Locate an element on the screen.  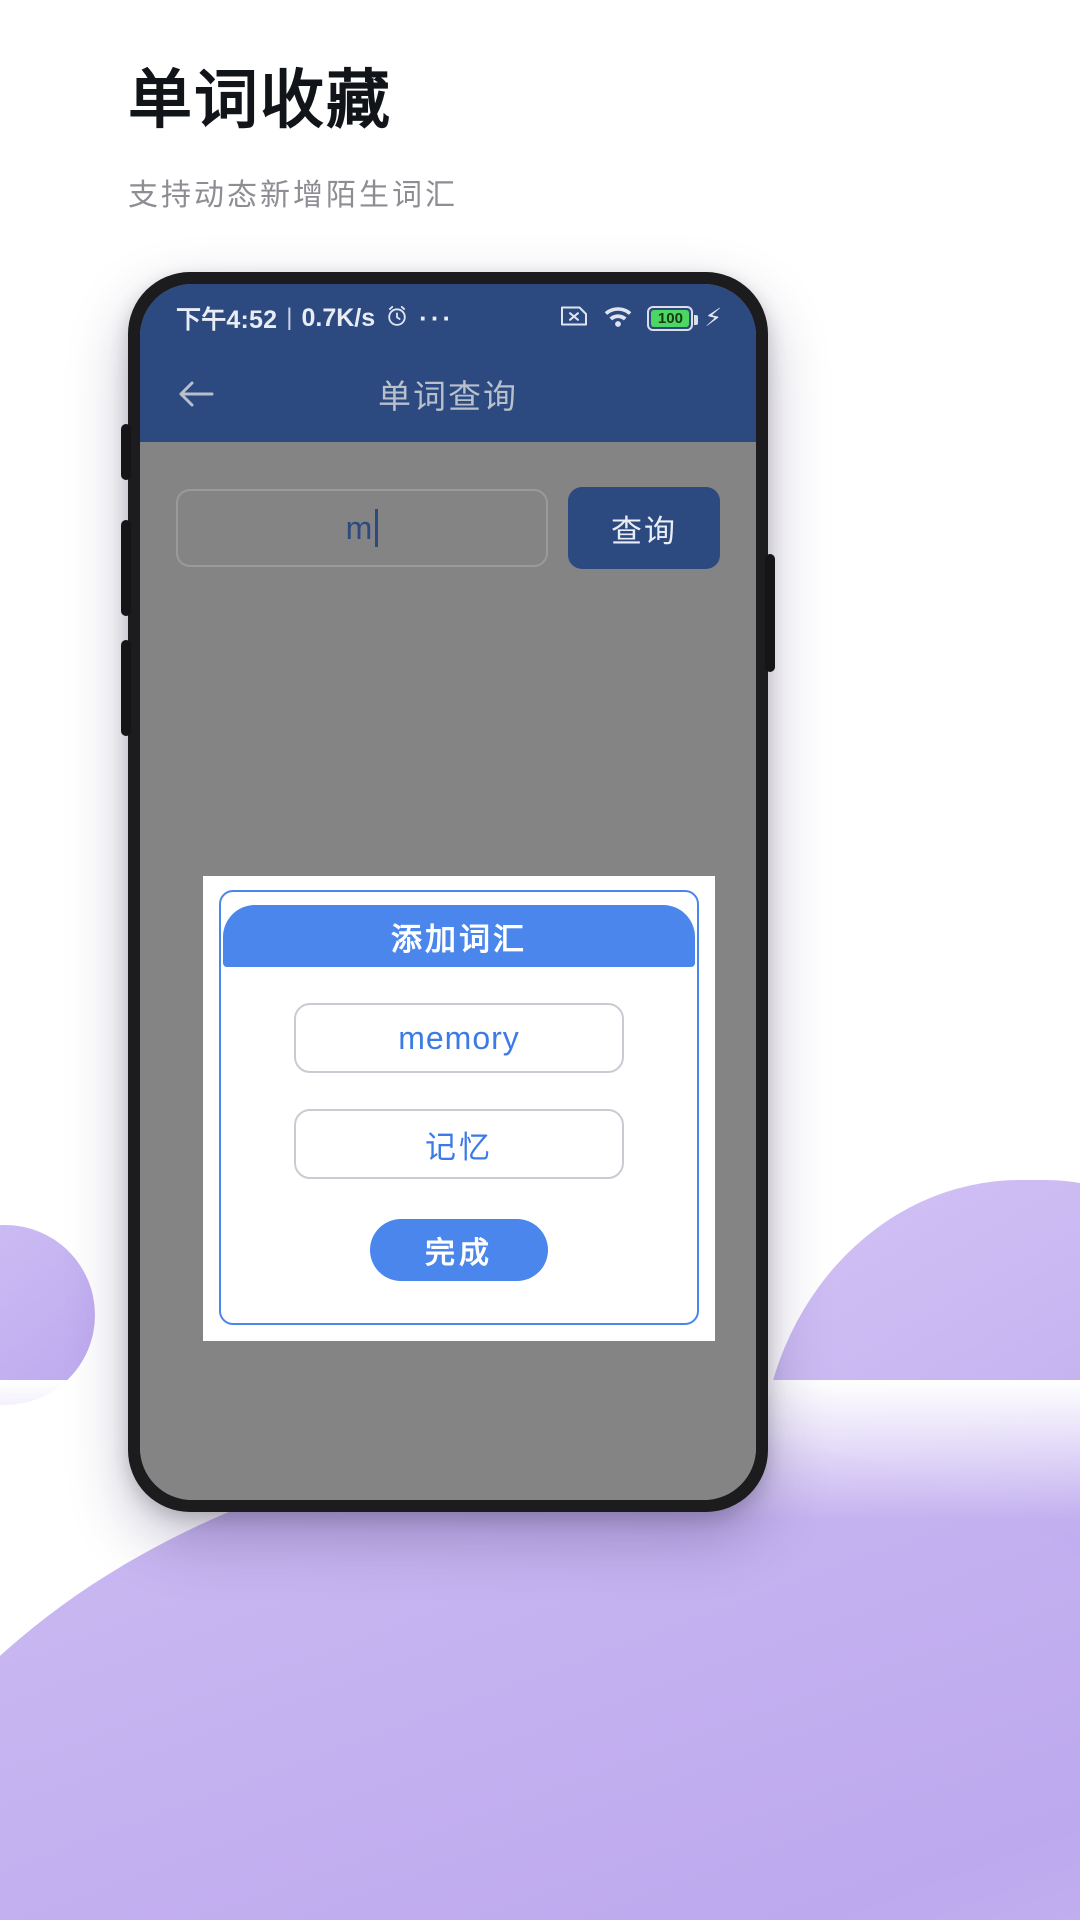
app-nav-bar: 单词查询 is located at coordinates (448, 394).